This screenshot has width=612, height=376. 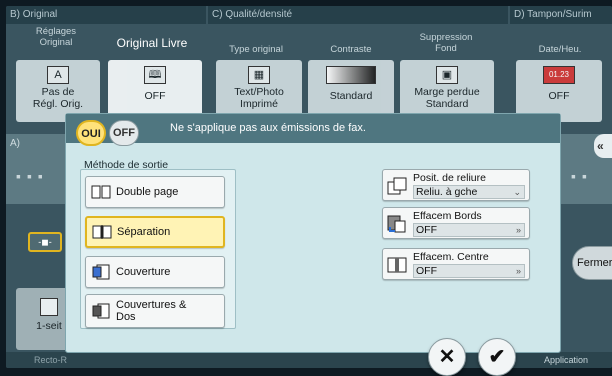 What do you see at coordinates (559, 96) in the screenshot?
I see `tile-off2-label: OFF` at bounding box center [559, 96].